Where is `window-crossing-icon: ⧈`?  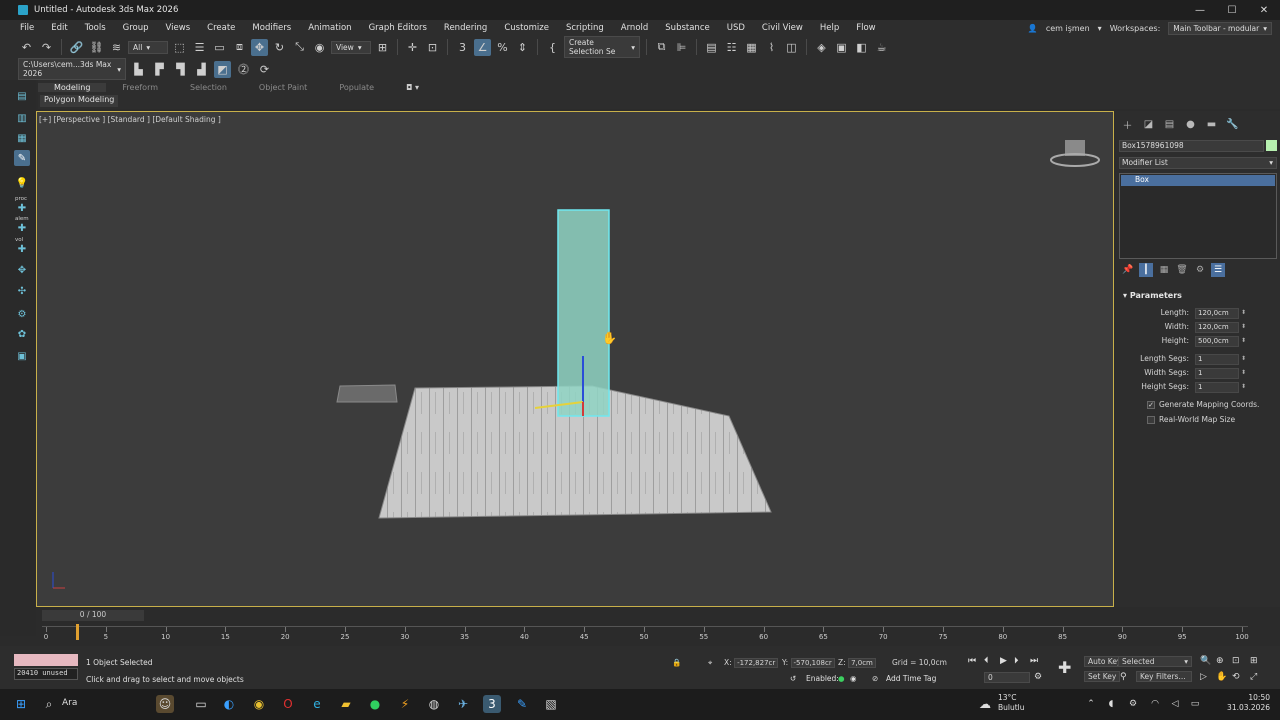
window-crossing-icon: ⧈ is located at coordinates (239, 47).